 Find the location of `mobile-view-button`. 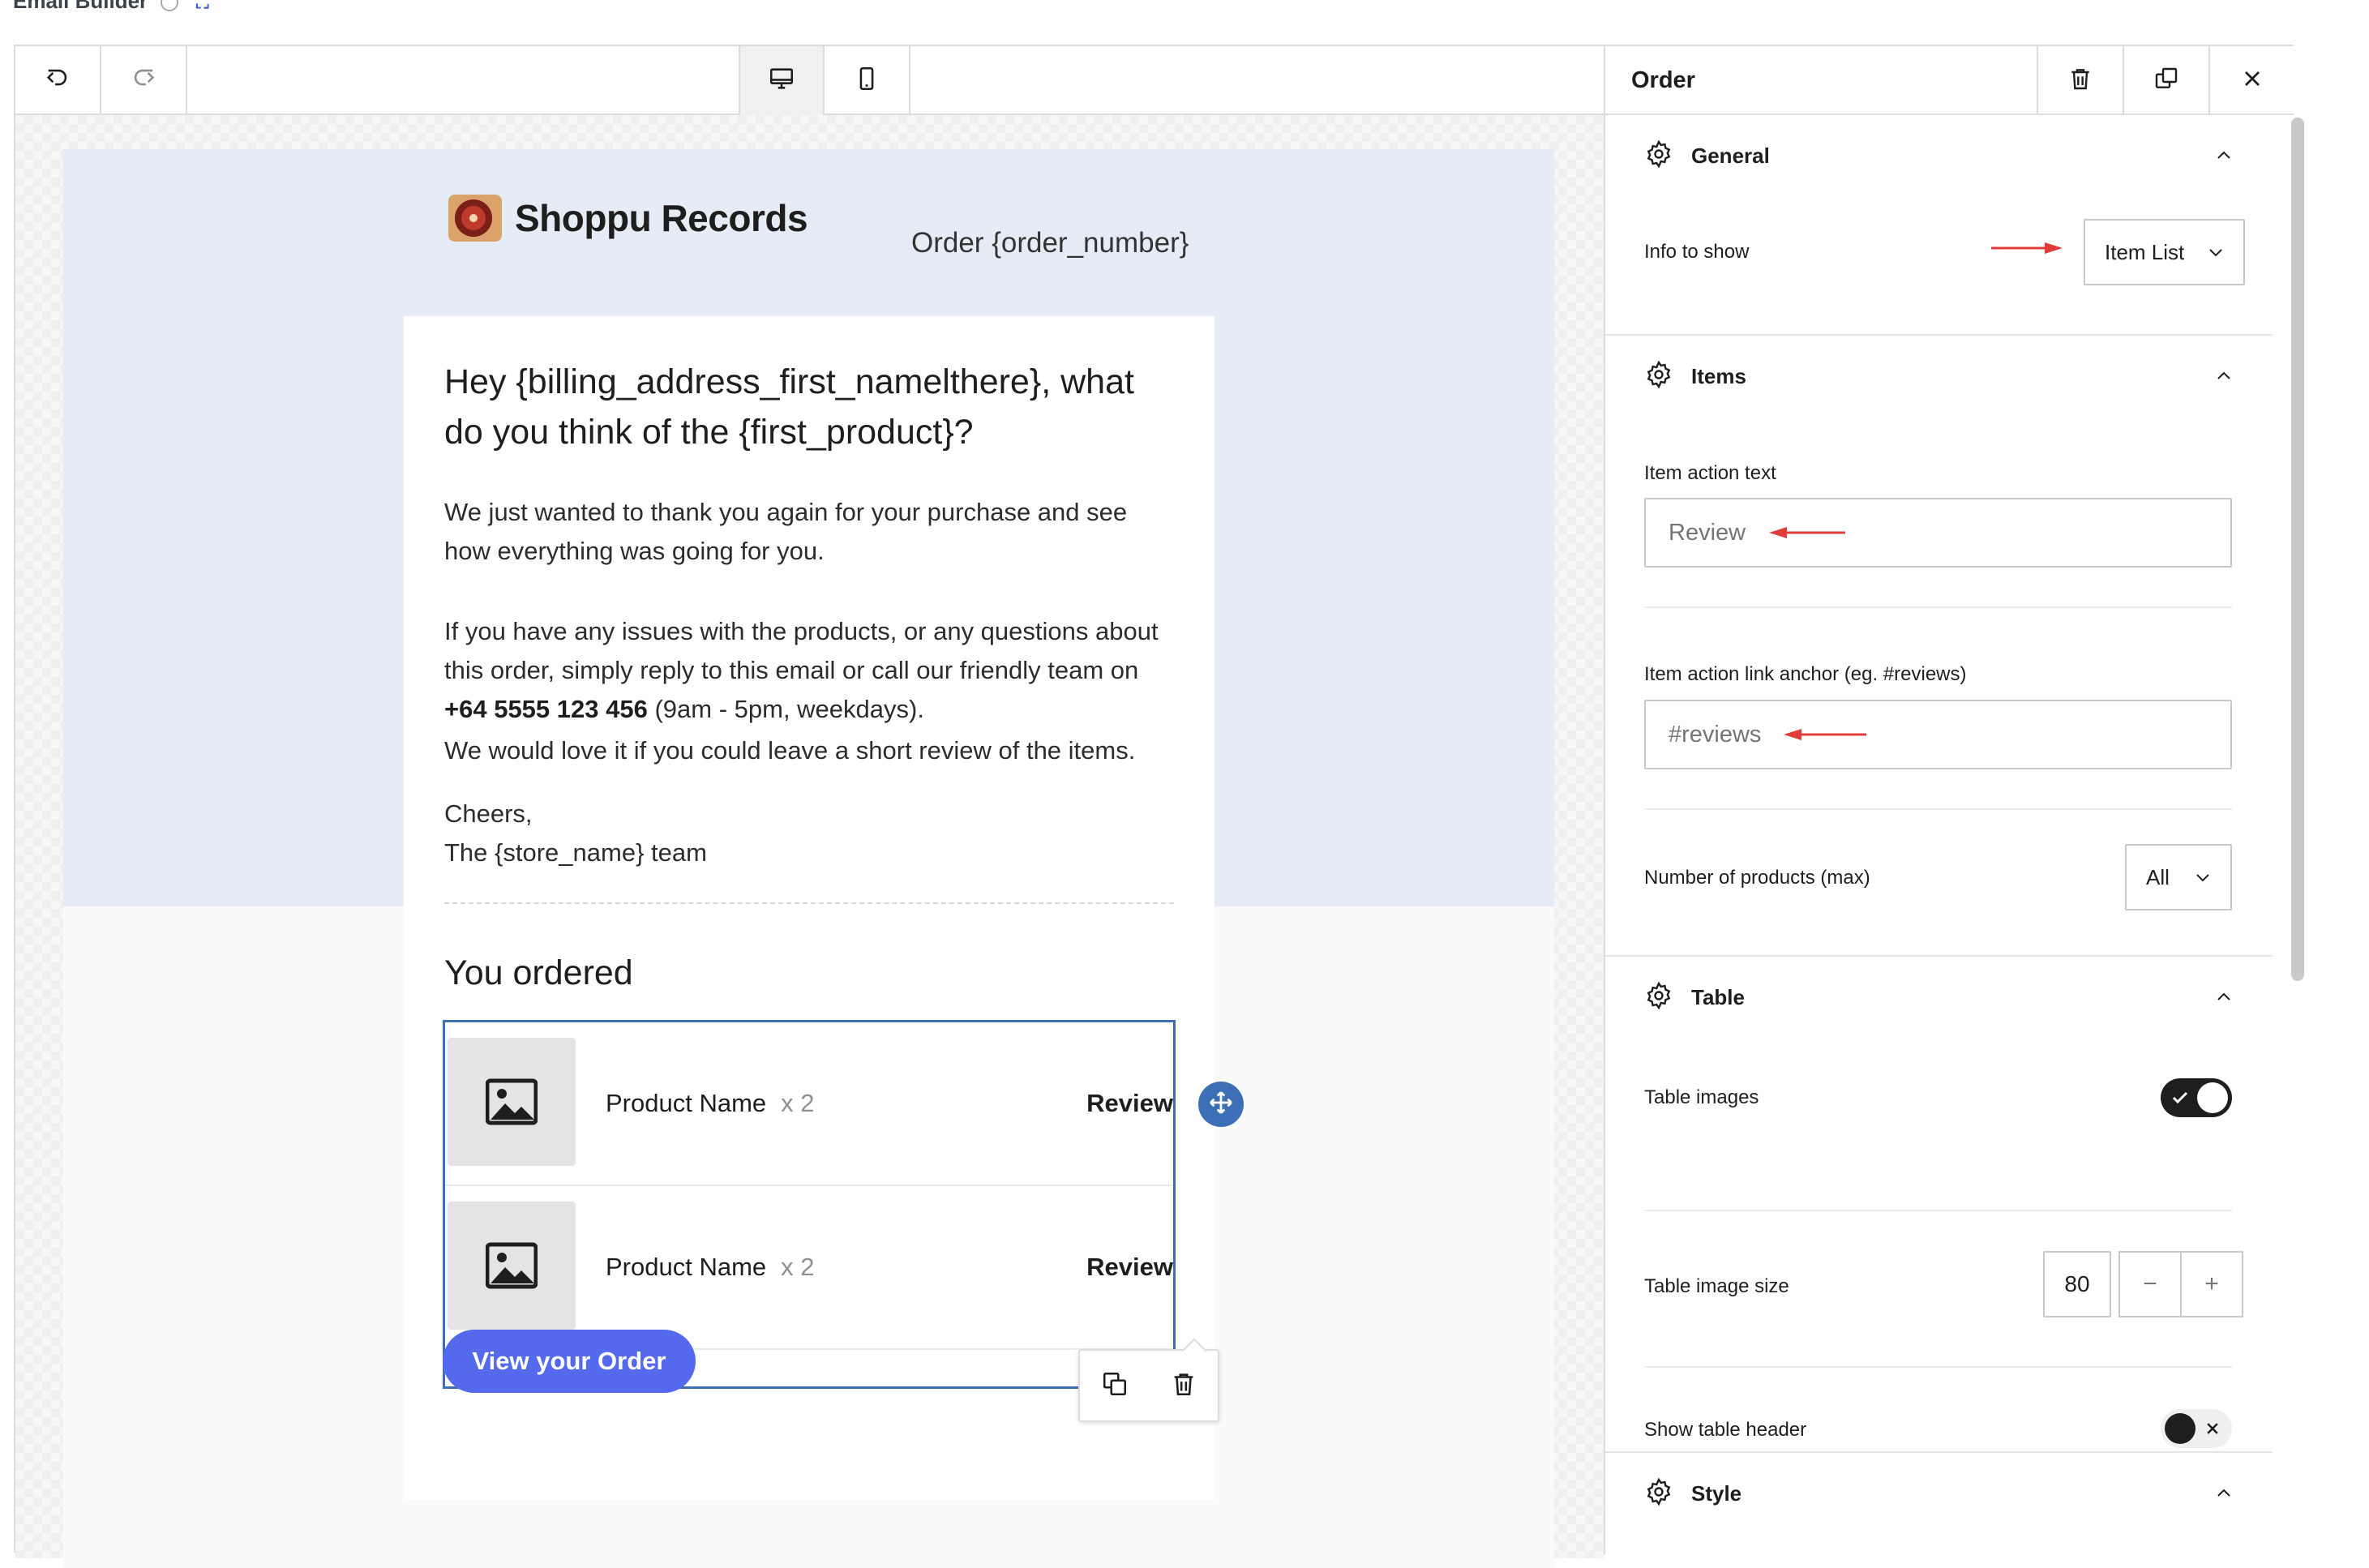

mobile-view-button is located at coordinates (867, 80).